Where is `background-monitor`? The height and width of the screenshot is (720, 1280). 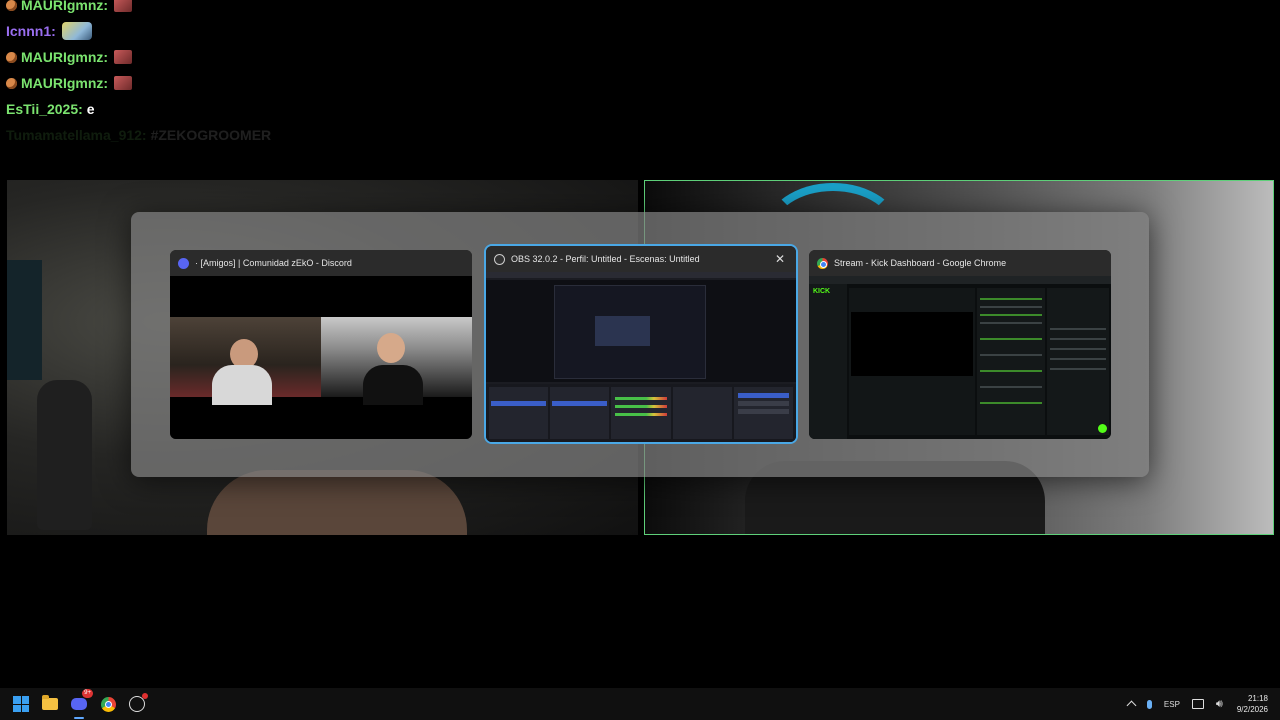
background-monitor is located at coordinates (24, 320).